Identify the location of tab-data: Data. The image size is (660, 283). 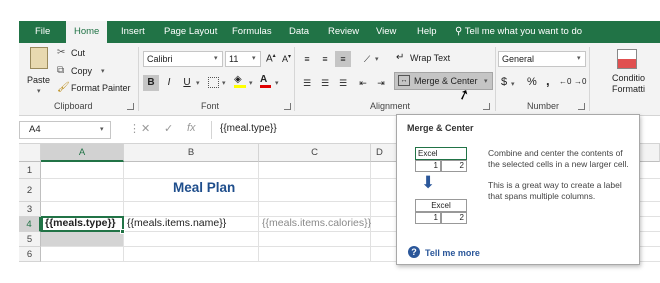
(299, 32).